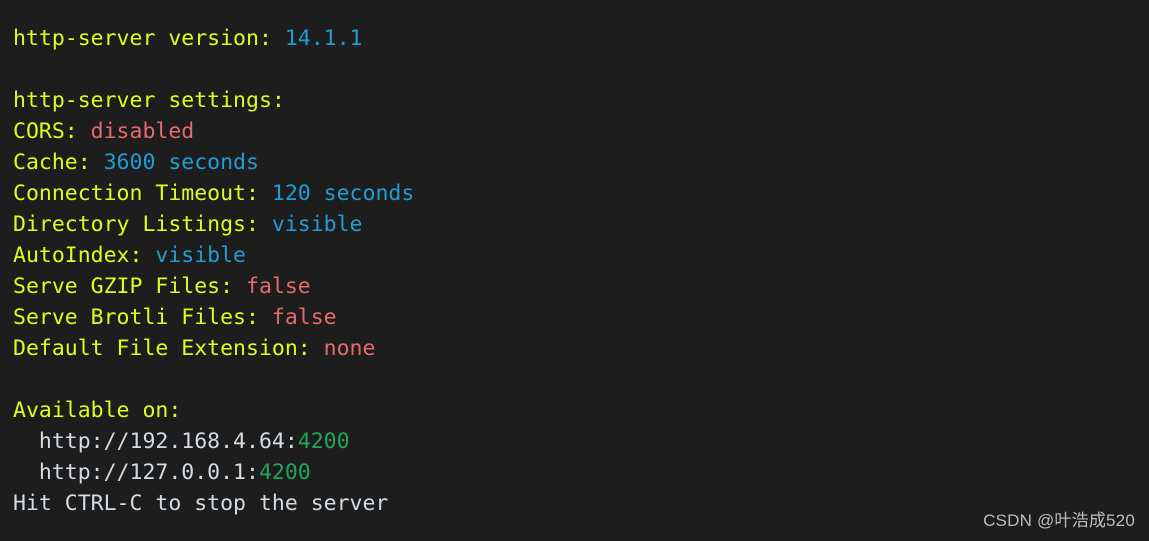  Describe the element at coordinates (168, 348) in the screenshot. I see `setting-default-file-extension-token-0: Default File Extension:` at that location.